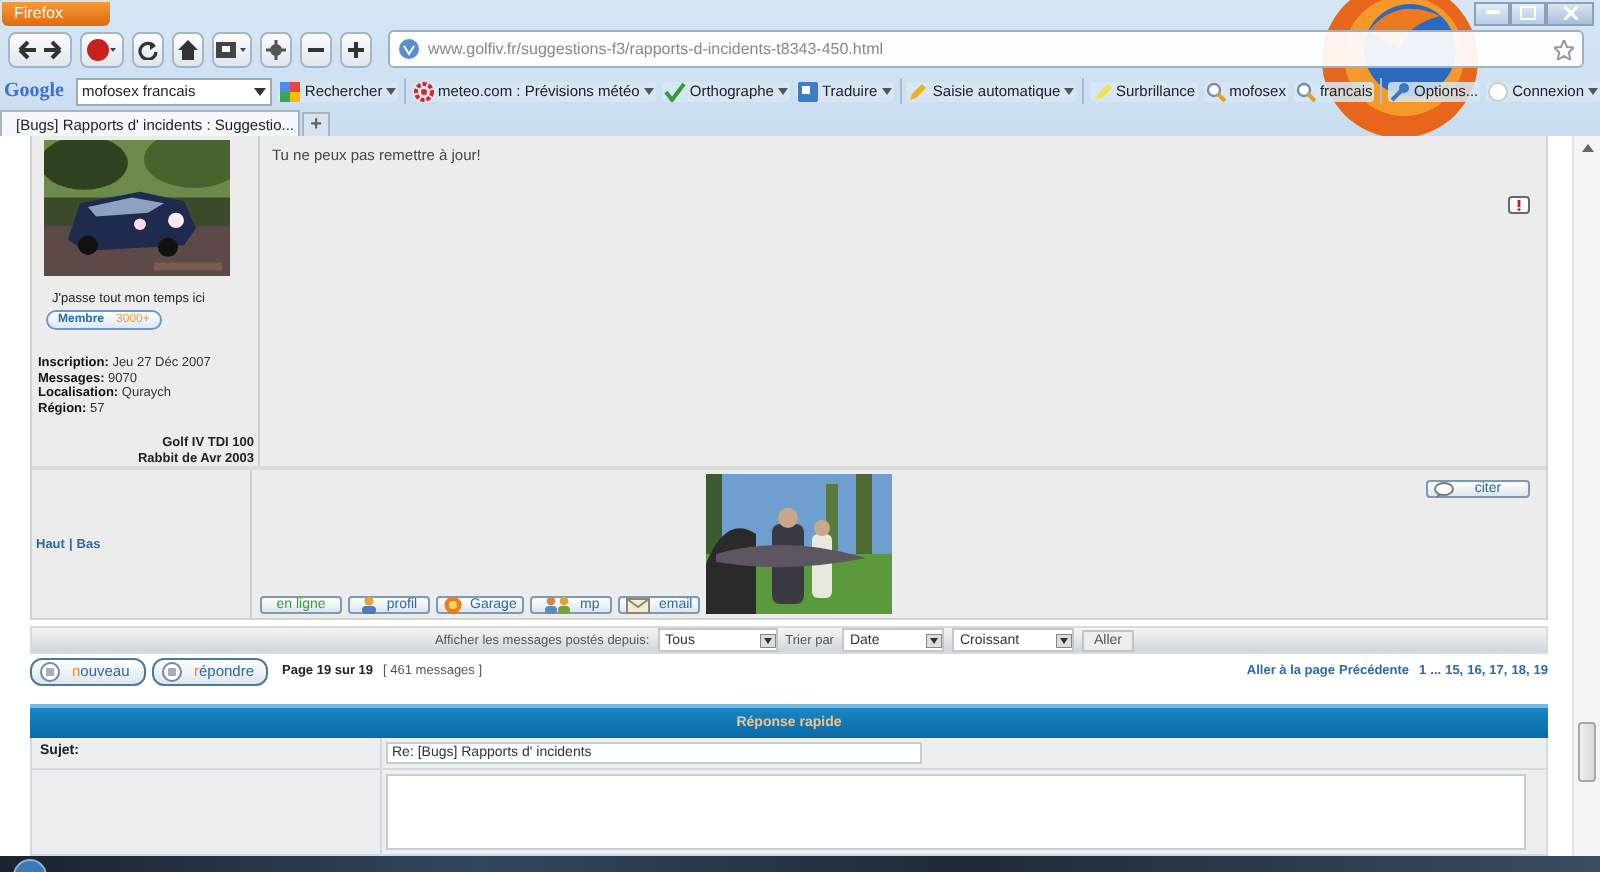  I want to click on stop-sign-icon, so click(102, 49).